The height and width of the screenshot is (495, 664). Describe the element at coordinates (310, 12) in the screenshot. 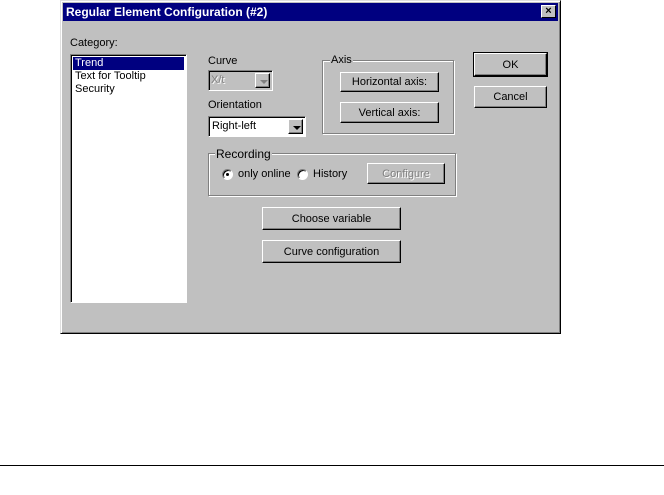

I see `dialog-title: Regular Element Configuration (#2)` at that location.